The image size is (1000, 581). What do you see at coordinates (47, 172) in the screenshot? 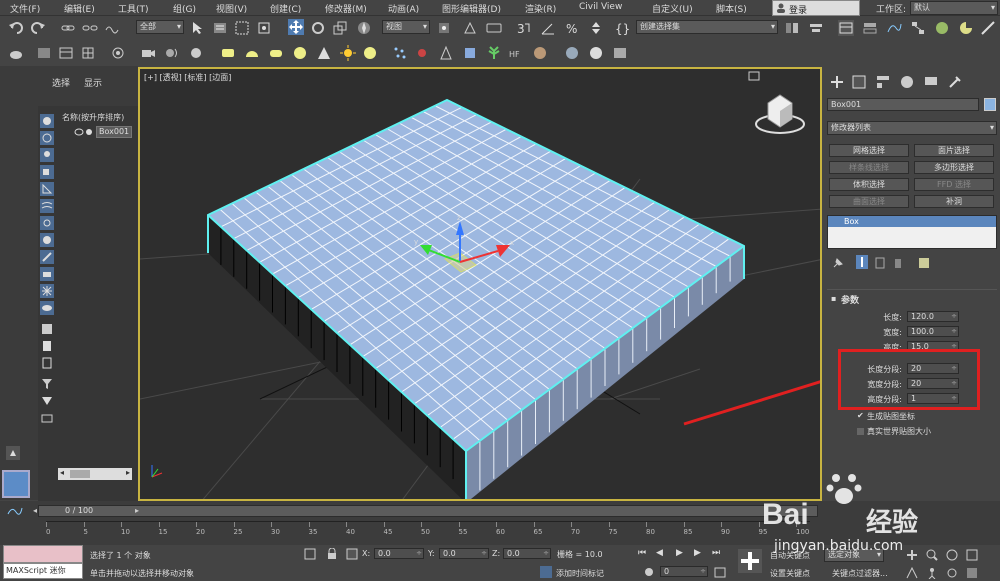
I see `camera-filter-icon` at bounding box center [47, 172].